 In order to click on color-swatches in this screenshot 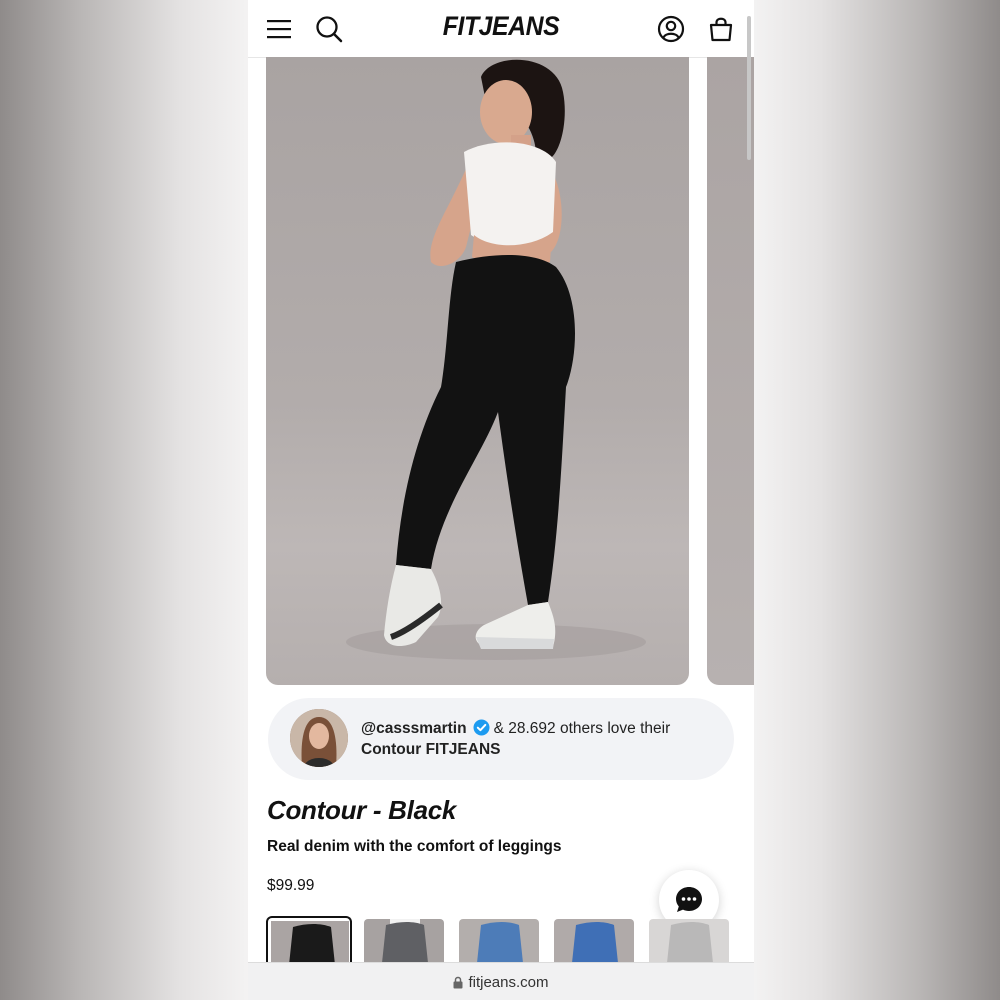, I will do `click(510, 940)`.